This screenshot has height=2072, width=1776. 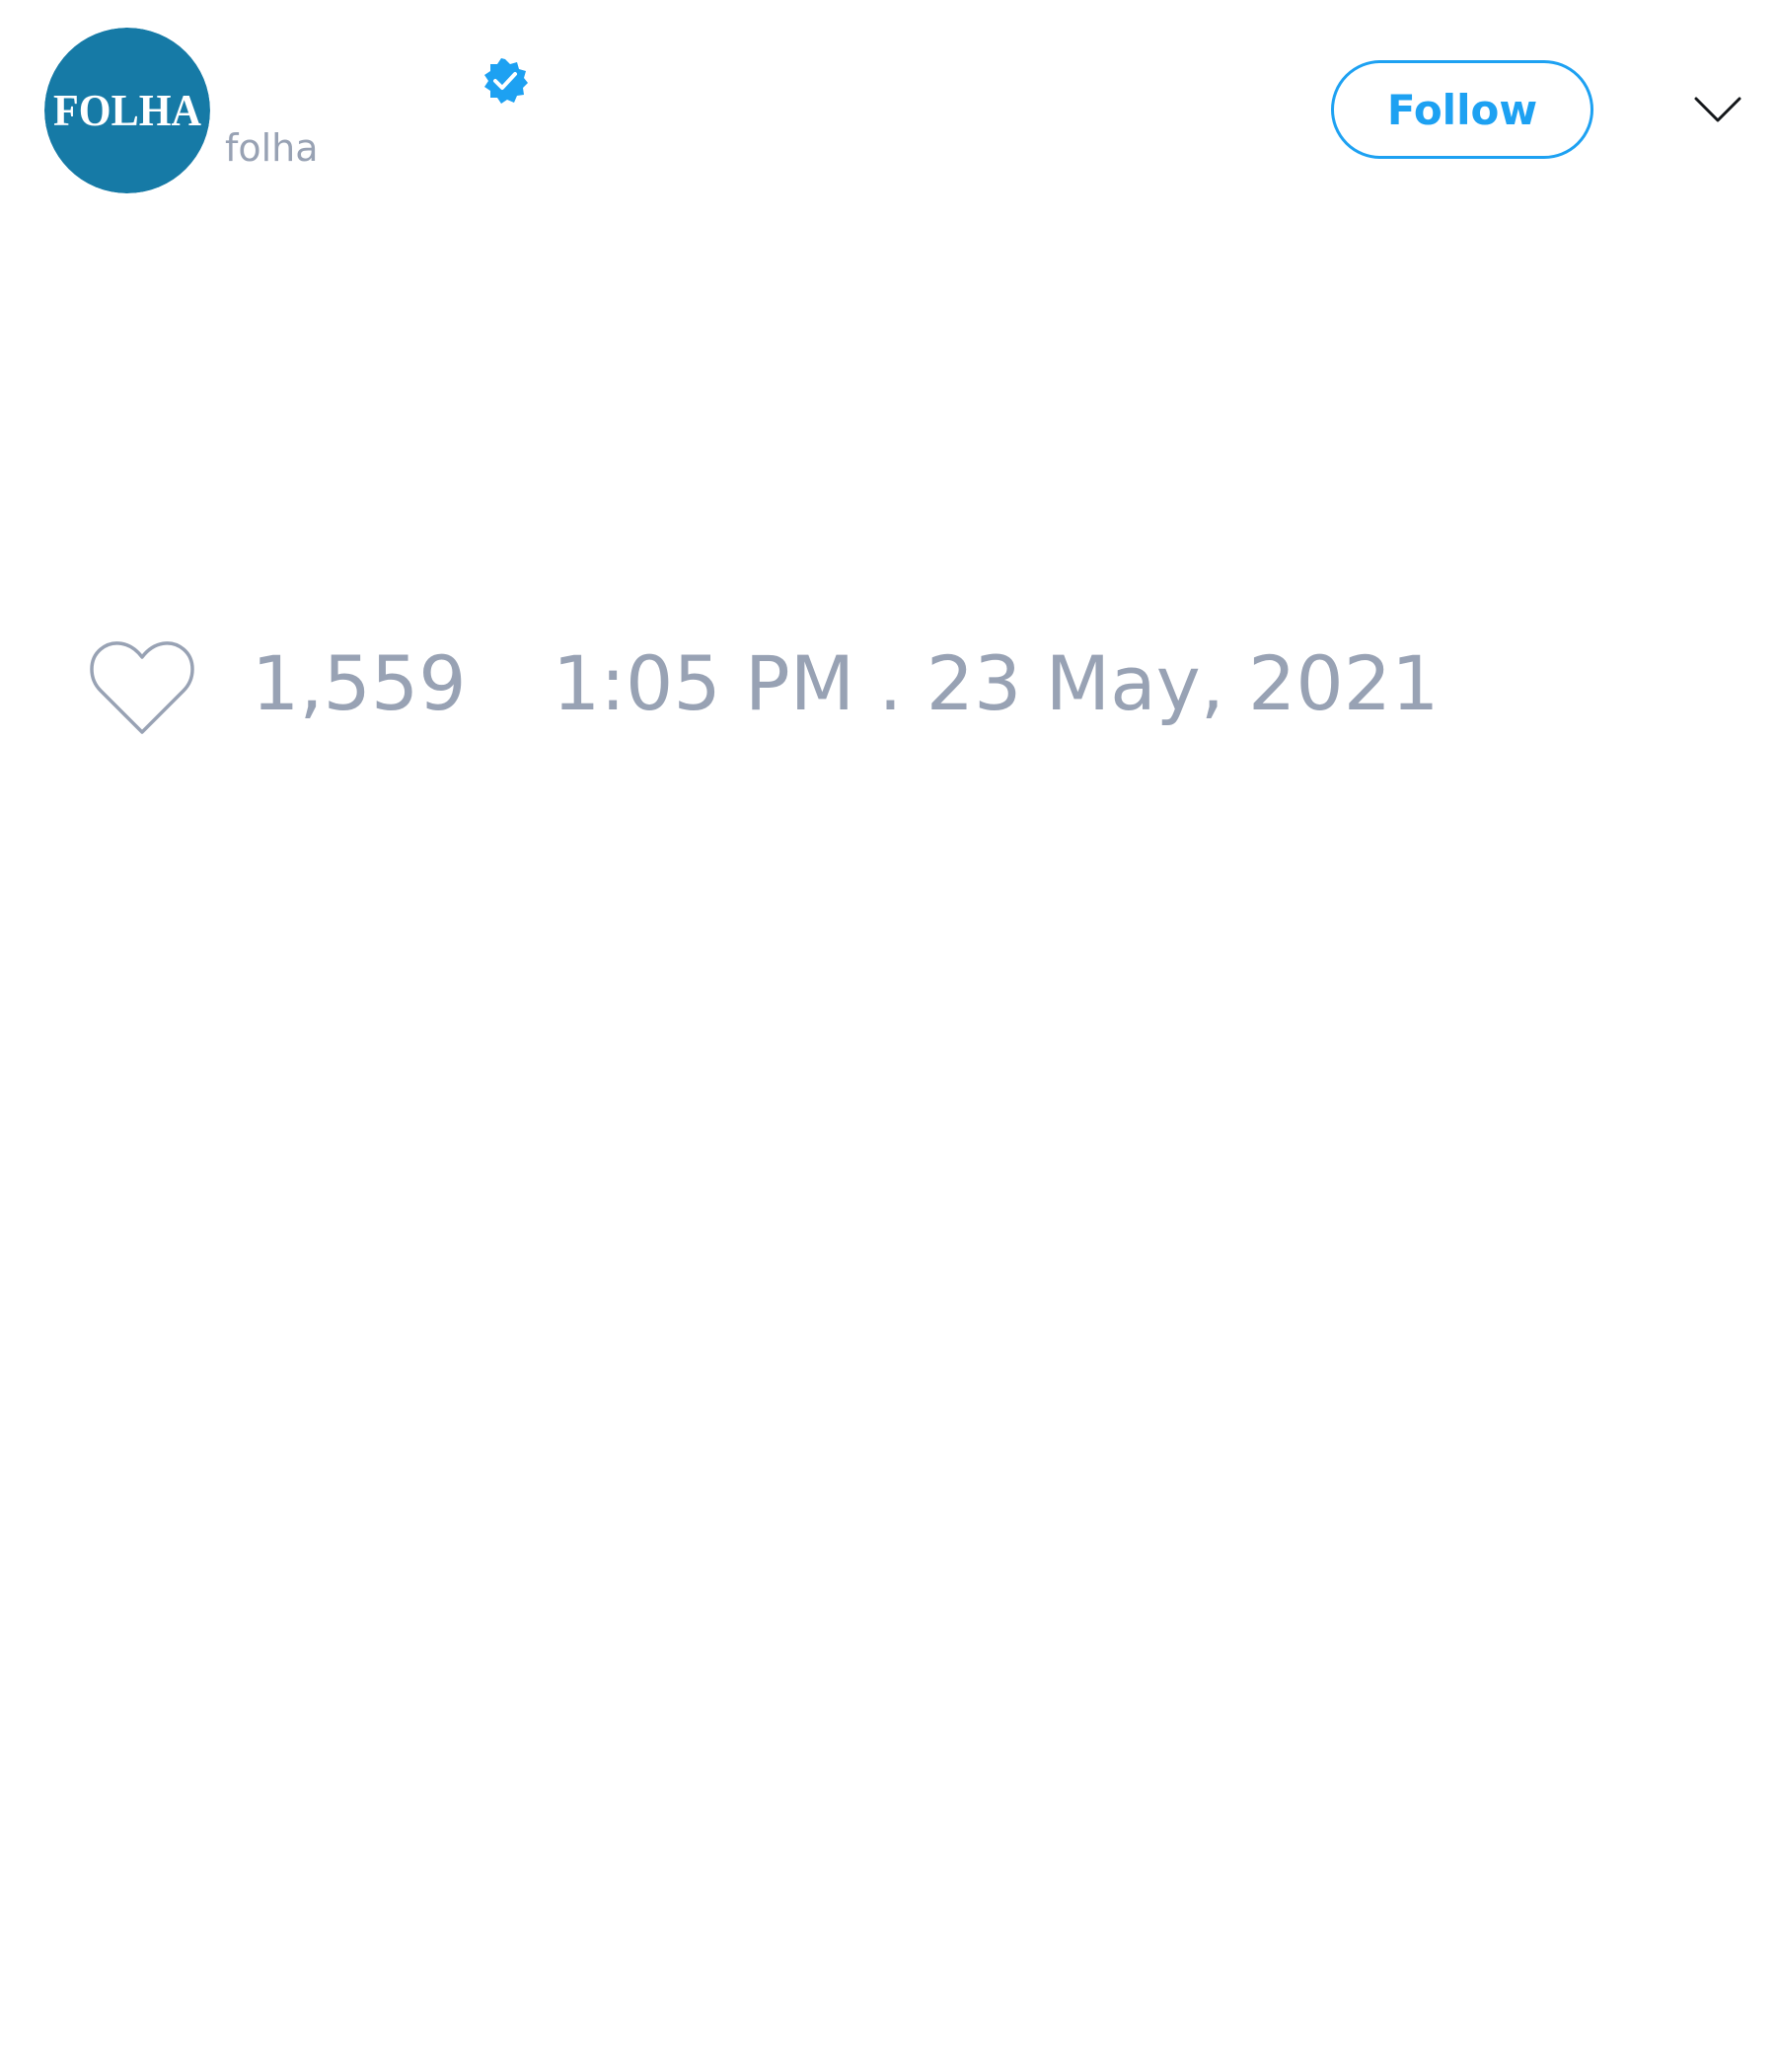 I want to click on like-button, so click(x=142, y=687).